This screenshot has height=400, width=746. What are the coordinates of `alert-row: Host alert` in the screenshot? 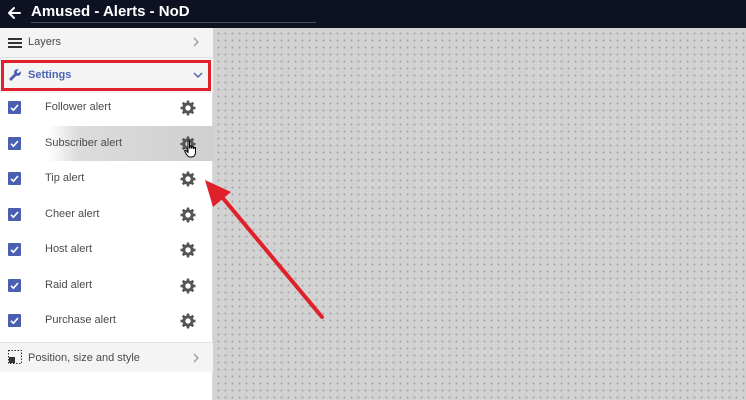 It's located at (106, 250).